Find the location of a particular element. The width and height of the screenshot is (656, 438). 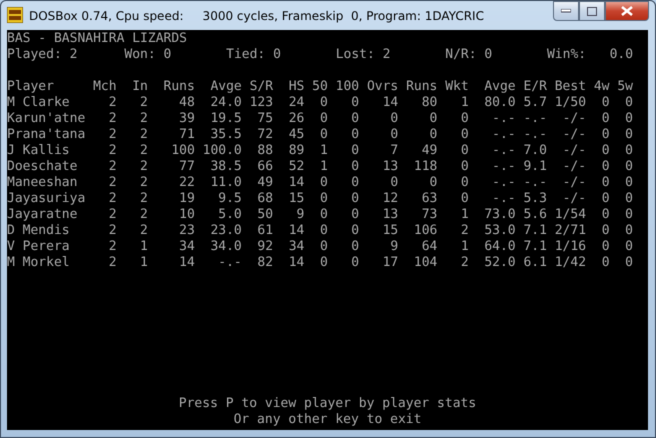

table-cell-text: 19.5 is located at coordinates (225, 119).